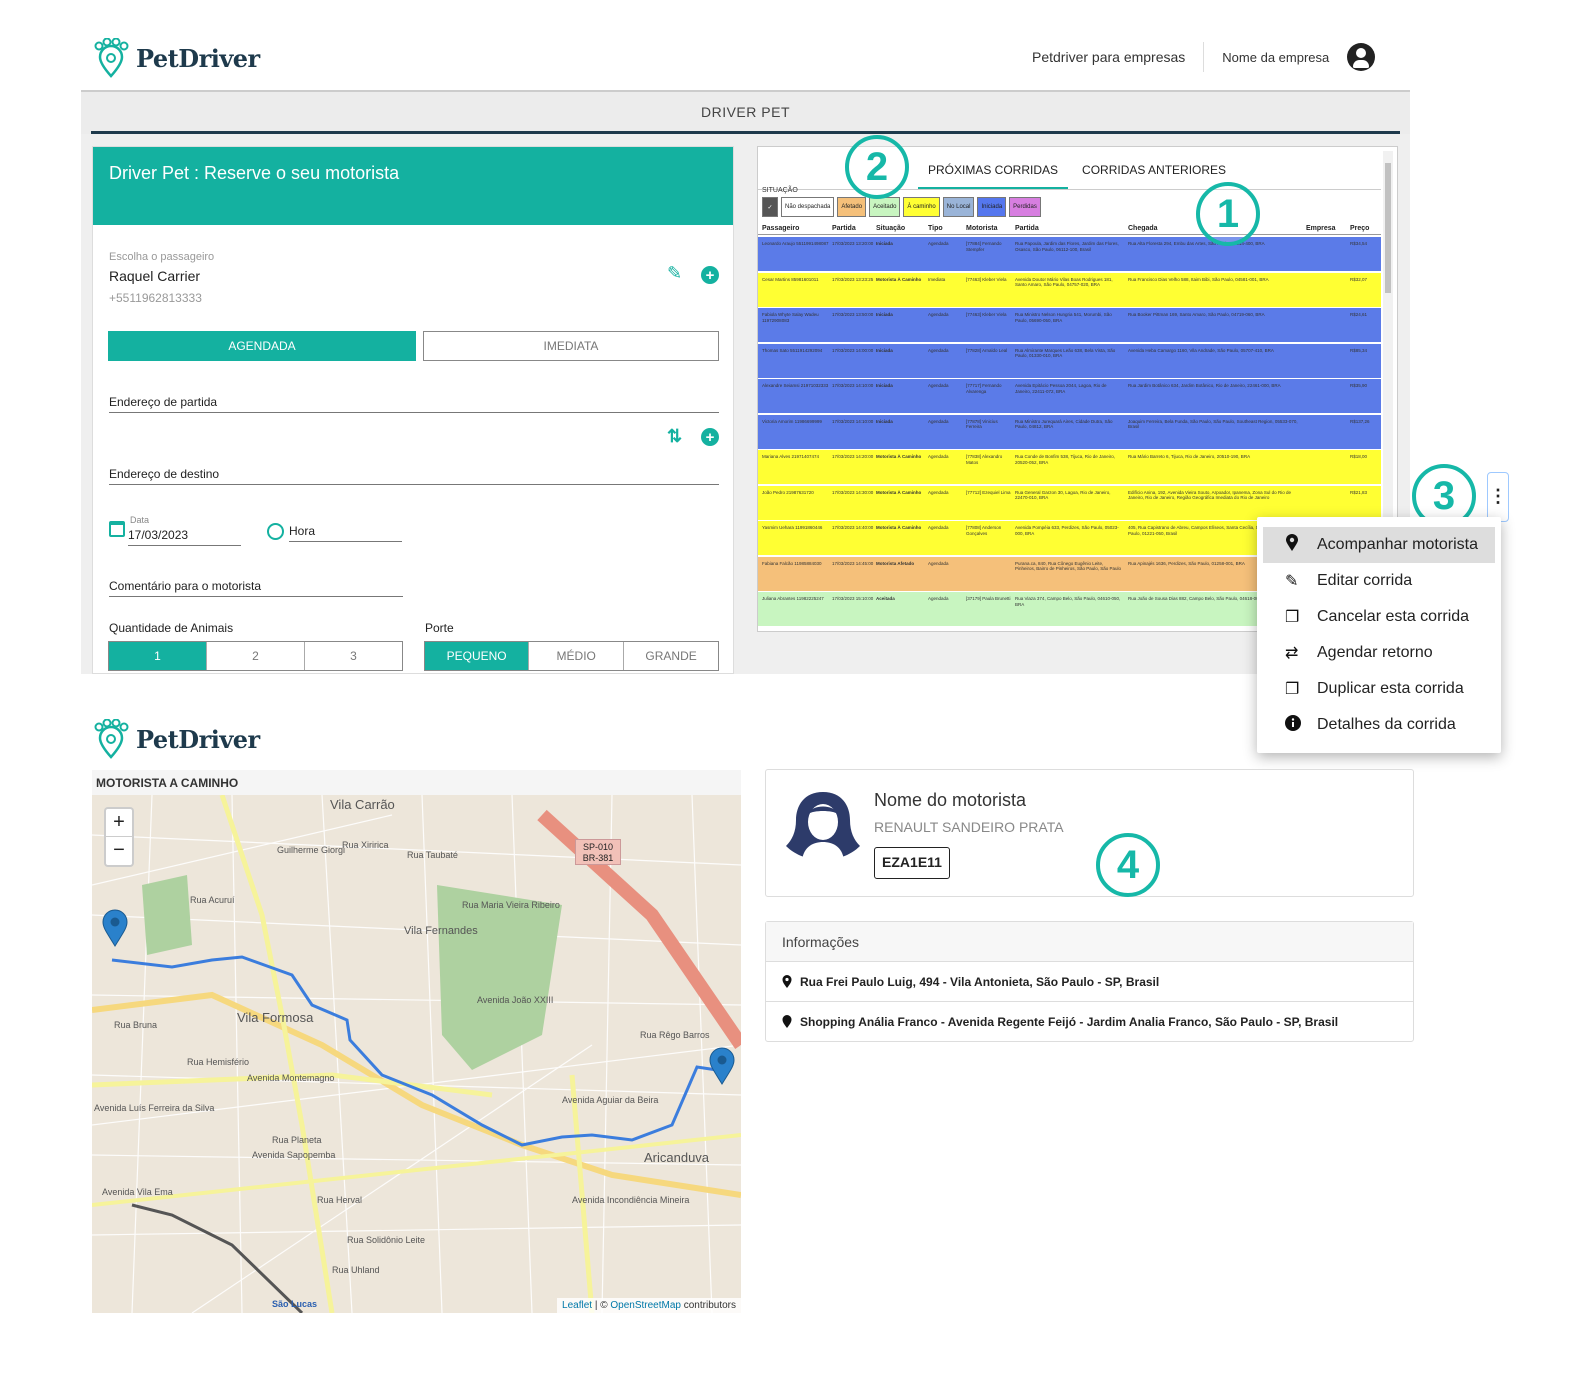  I want to click on menu-item-ride-details: Detalhes da corrida, so click(1379, 725).